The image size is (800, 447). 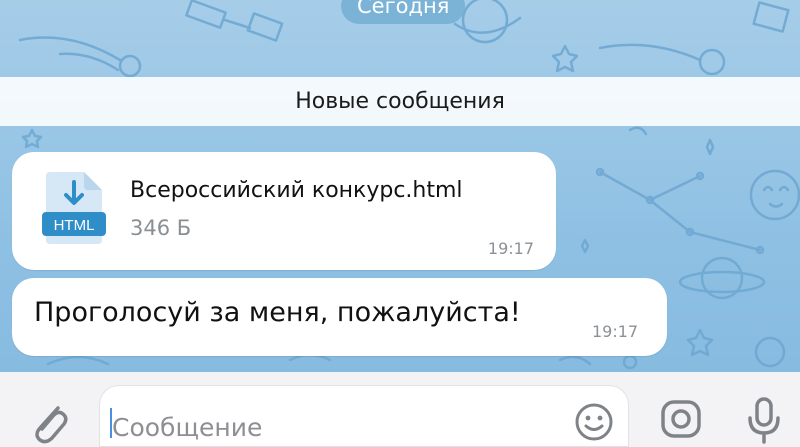 What do you see at coordinates (161, 228) in the screenshot?
I see `file-size: 346 Б` at bounding box center [161, 228].